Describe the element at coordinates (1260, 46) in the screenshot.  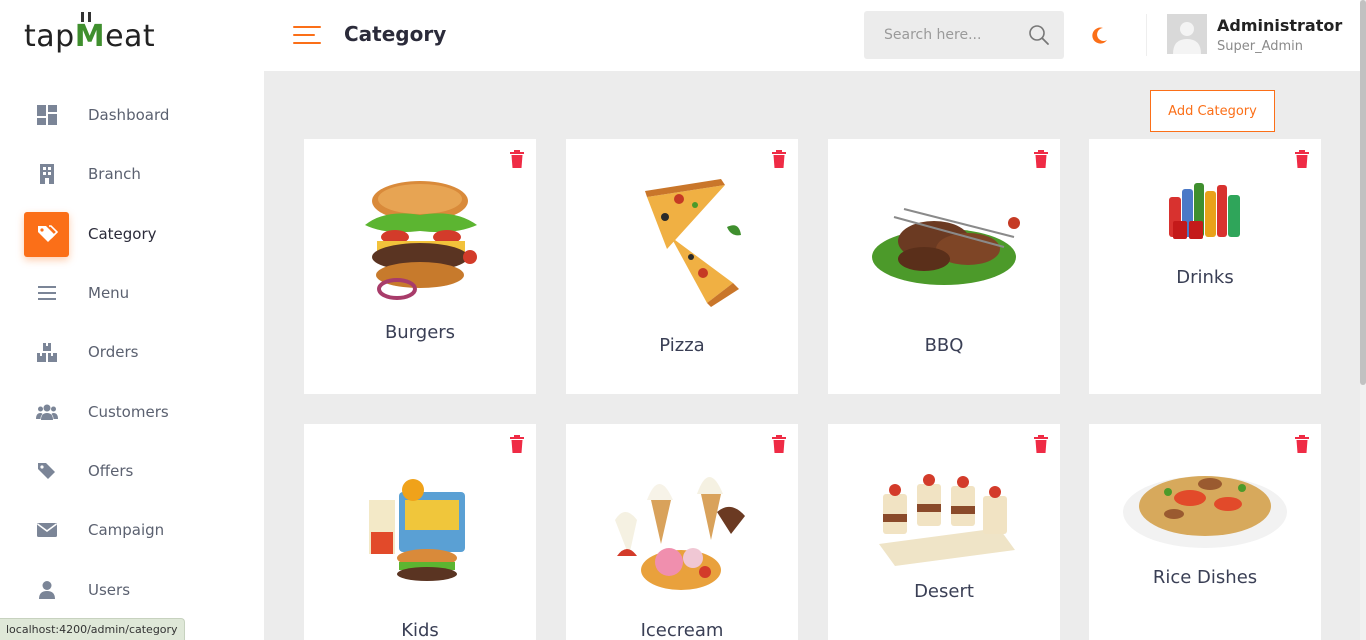
I see `user-role: Super_Admin` at that location.